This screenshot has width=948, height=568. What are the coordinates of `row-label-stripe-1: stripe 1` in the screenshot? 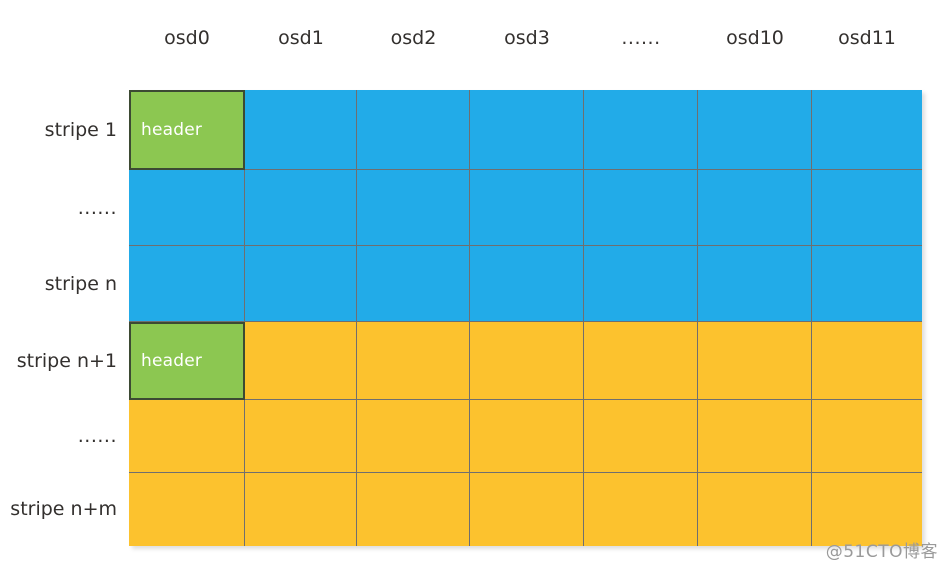 It's located at (80, 130).